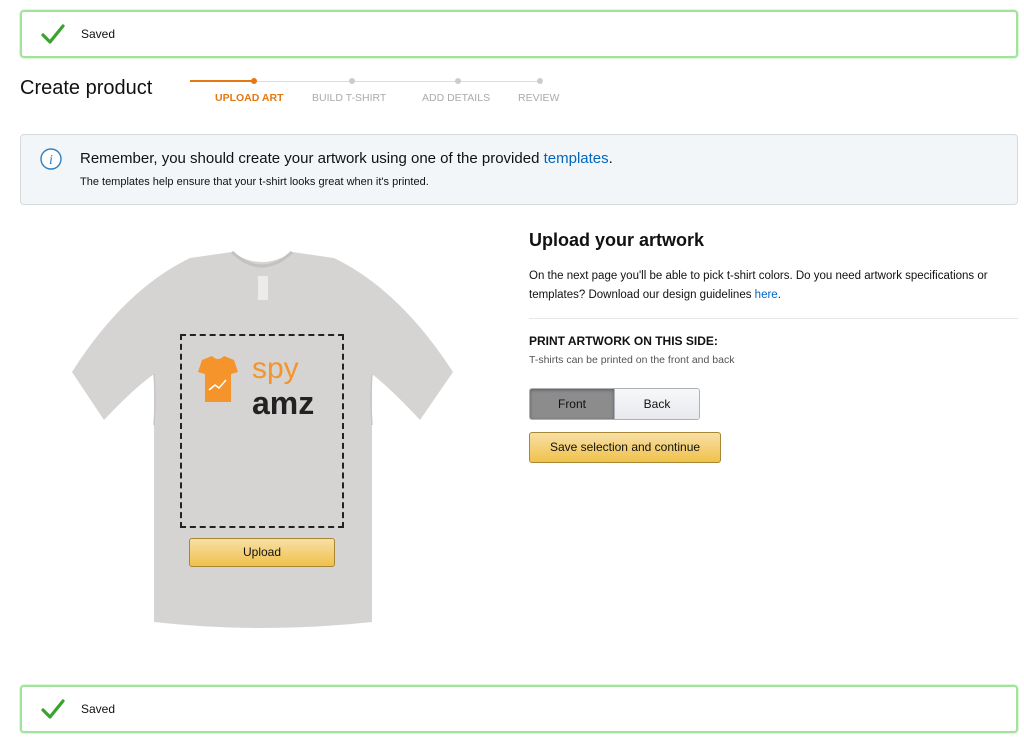 The width and height of the screenshot is (1024, 737). I want to click on divider, so click(773, 318).